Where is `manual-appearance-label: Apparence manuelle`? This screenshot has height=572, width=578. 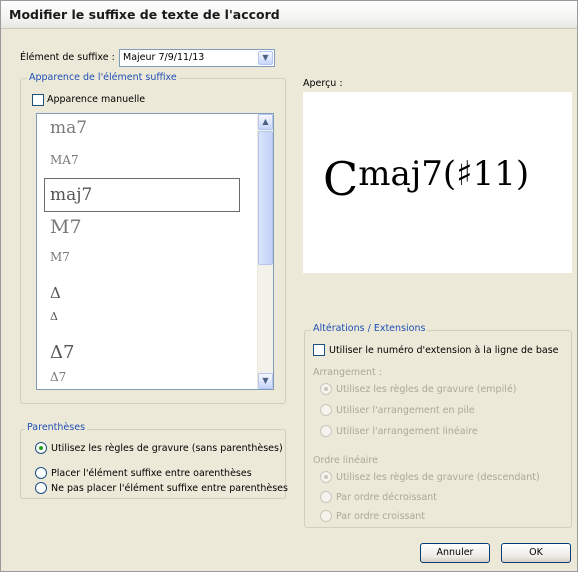 manual-appearance-label: Apparence manuelle is located at coordinates (96, 99).